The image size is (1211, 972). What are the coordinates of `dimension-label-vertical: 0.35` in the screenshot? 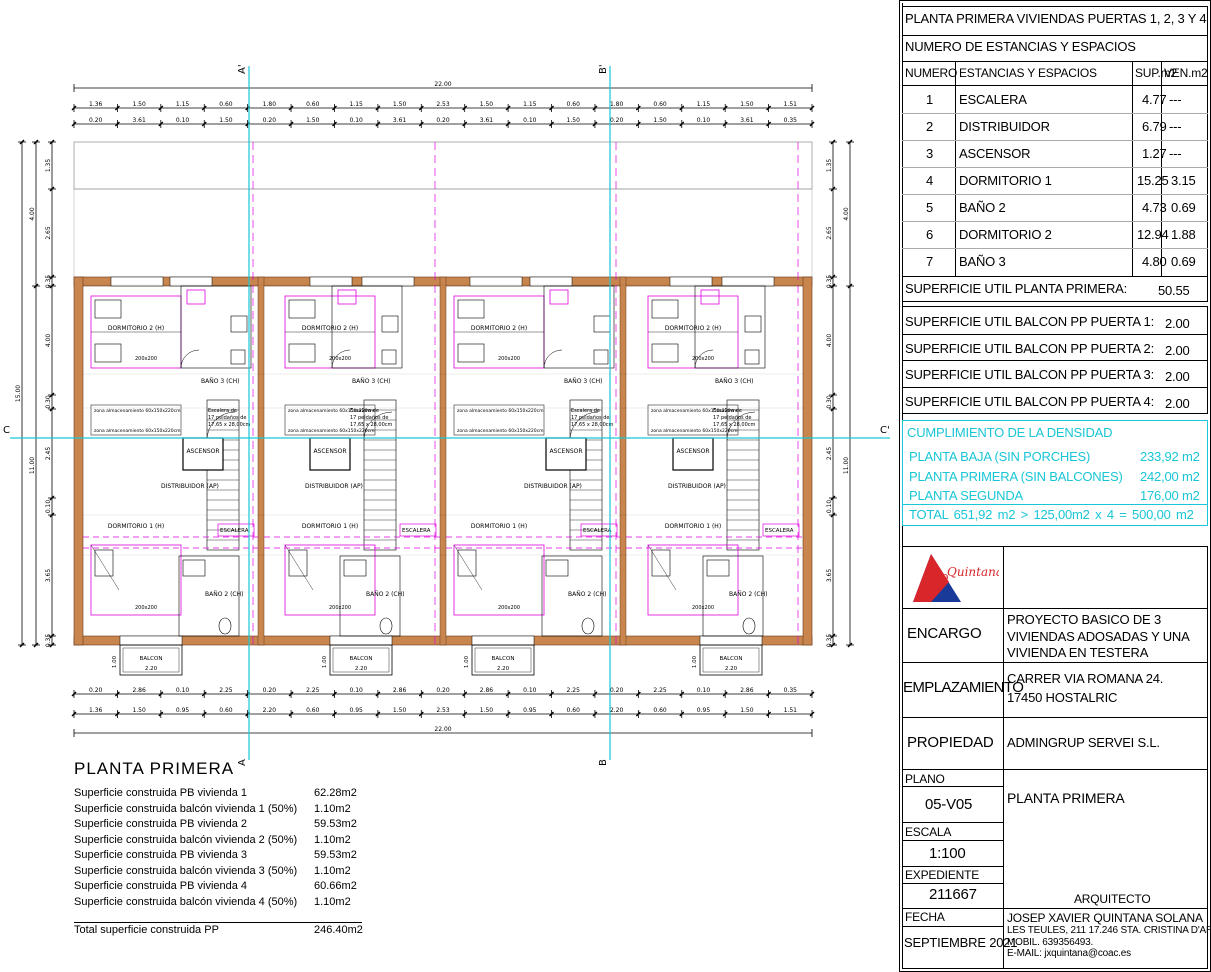 It's located at (48, 282).